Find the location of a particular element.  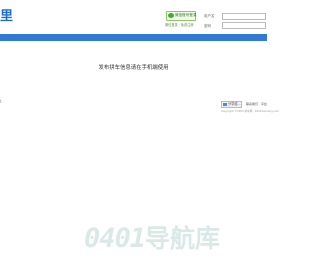

account-label: 用户名 is located at coordinates (209, 16).